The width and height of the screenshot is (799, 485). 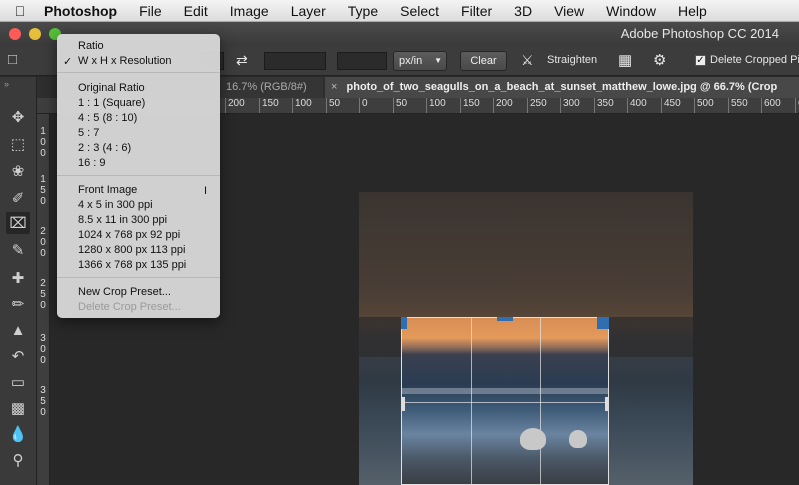 I want to click on menu-item-8-5x11-300ppi: 8.5 x 11 in 300 ppi, so click(x=122, y=220).